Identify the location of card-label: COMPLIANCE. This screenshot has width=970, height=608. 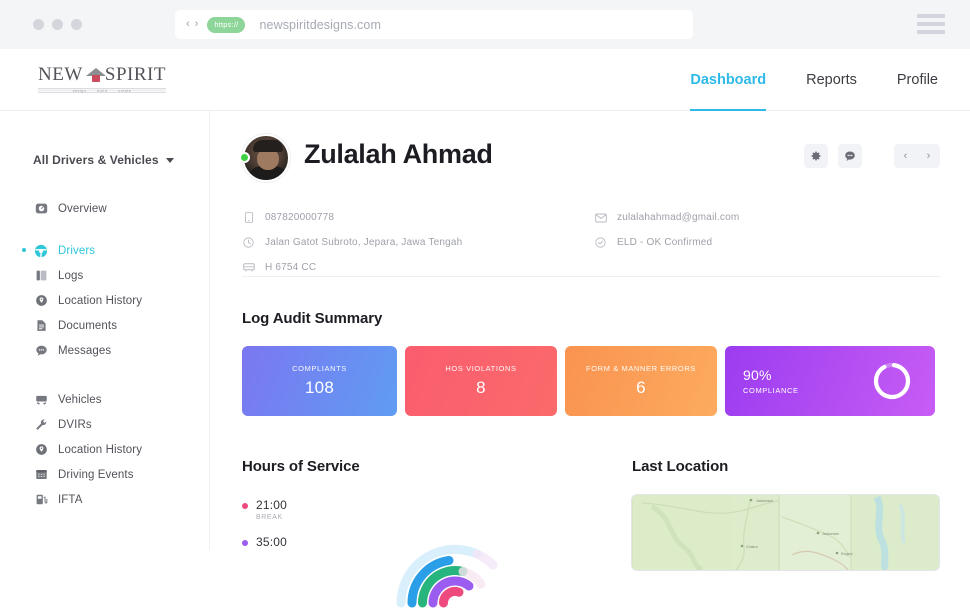
(771, 390).